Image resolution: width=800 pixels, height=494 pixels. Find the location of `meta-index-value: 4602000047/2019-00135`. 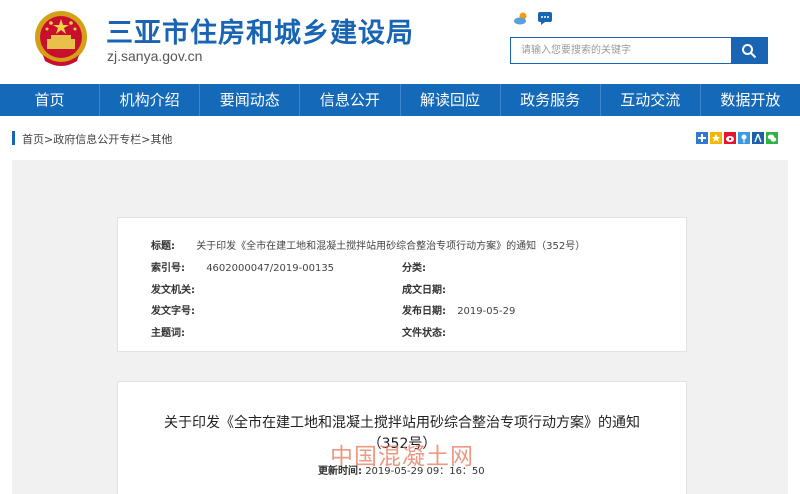

meta-index-value: 4602000047/2019-00135 is located at coordinates (270, 268).